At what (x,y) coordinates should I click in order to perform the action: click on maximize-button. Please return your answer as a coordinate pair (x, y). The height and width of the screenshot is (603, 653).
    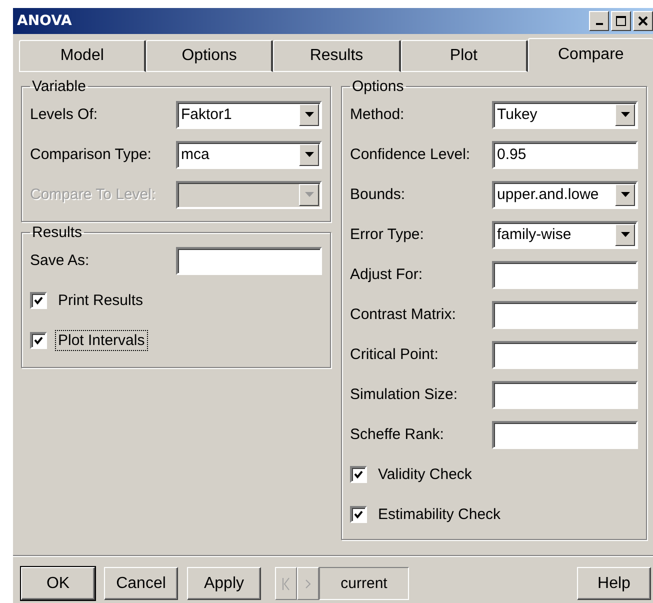
    Looking at the image, I should click on (621, 20).